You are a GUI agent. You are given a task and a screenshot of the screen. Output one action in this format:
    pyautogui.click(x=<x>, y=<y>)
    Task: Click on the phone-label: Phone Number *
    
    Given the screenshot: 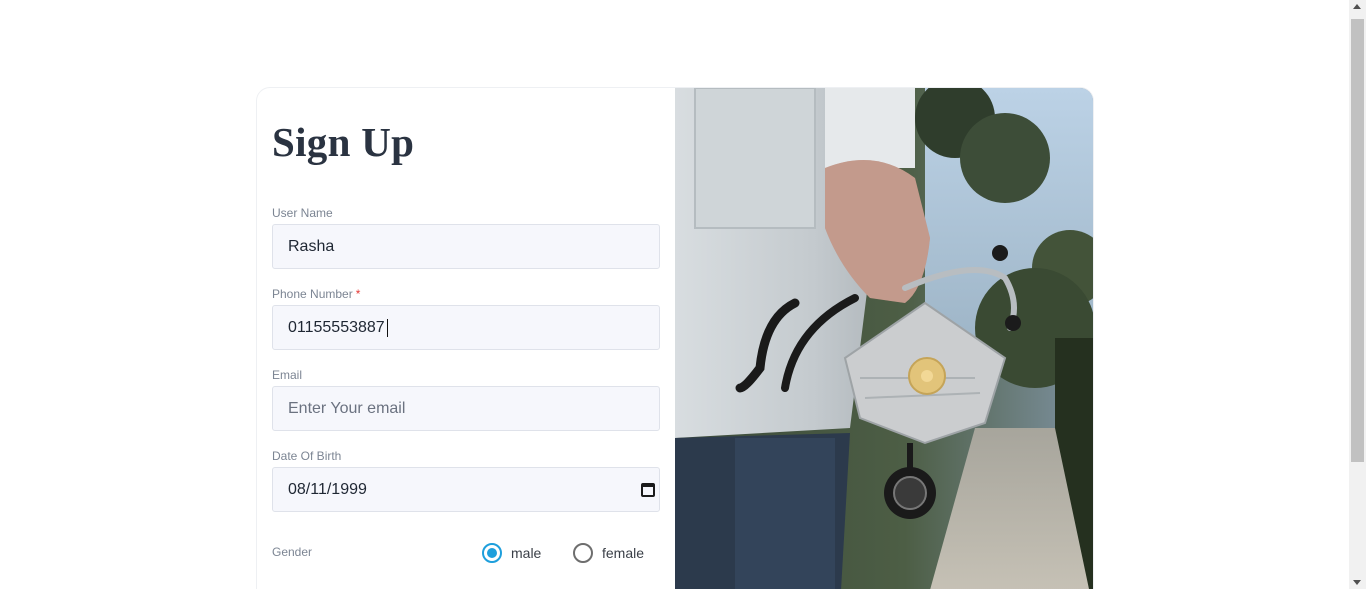 What is the action you would take?
    pyautogui.click(x=466, y=294)
    